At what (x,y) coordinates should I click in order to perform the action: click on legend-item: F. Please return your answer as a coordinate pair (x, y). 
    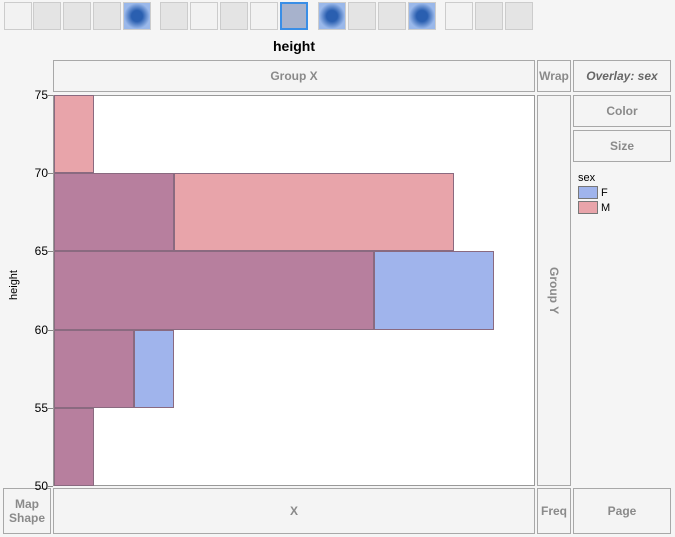
    Looking at the image, I should click on (594, 192).